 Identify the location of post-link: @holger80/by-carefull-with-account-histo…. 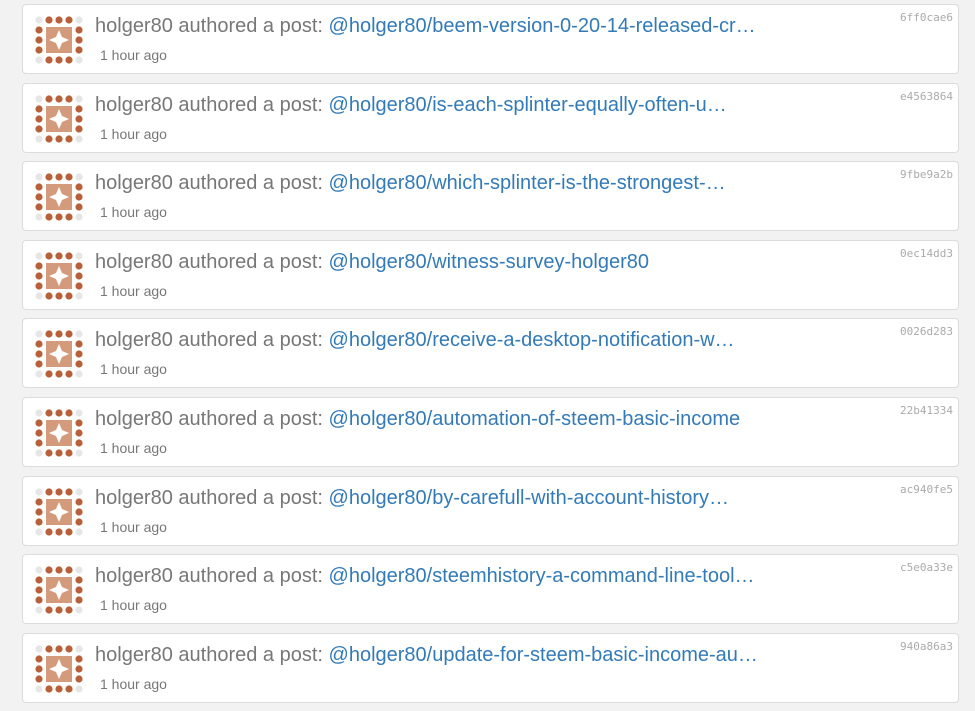
(529, 498).